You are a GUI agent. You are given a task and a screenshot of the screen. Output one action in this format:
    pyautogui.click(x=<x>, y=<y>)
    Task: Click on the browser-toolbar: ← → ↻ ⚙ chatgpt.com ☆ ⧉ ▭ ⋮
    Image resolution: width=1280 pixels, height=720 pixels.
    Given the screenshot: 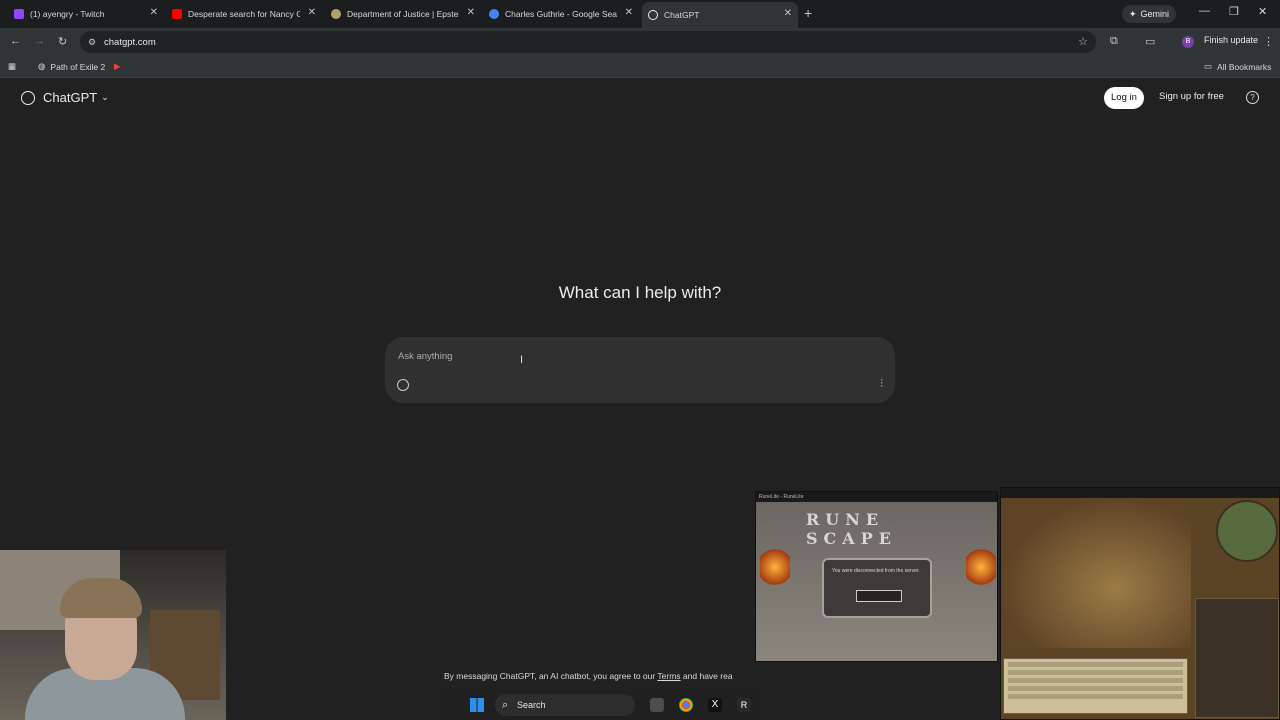 What is the action you would take?
    pyautogui.click(x=640, y=42)
    